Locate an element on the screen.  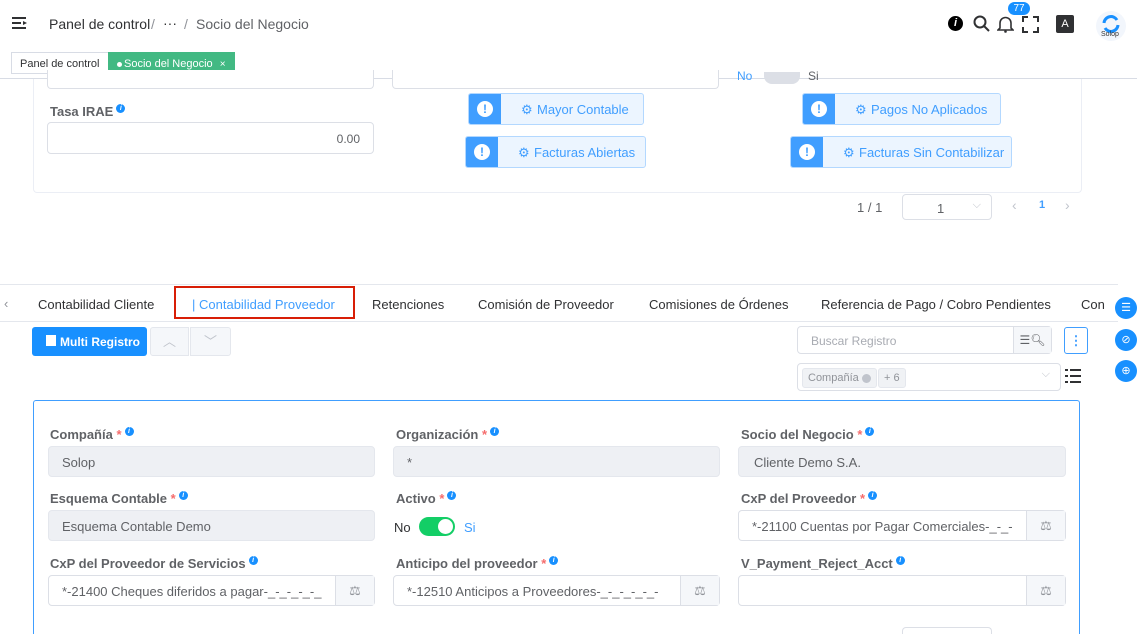
search-record-input: Buscar Registro ☰🔍︎ is located at coordinates (924, 340).